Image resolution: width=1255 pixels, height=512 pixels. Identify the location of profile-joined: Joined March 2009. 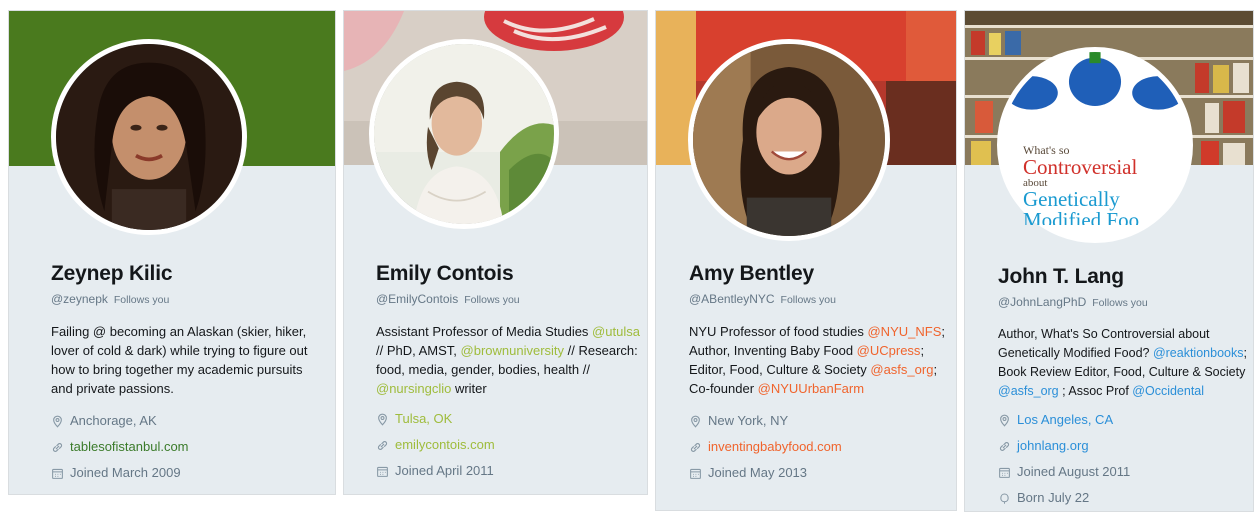
(187, 473).